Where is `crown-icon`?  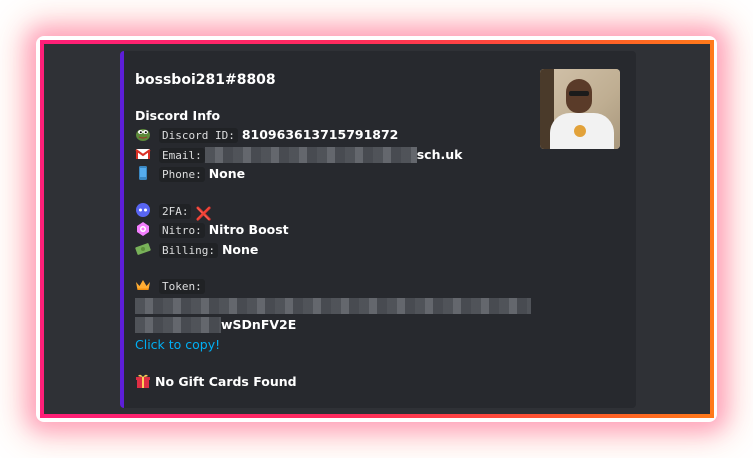
crown-icon is located at coordinates (143, 285).